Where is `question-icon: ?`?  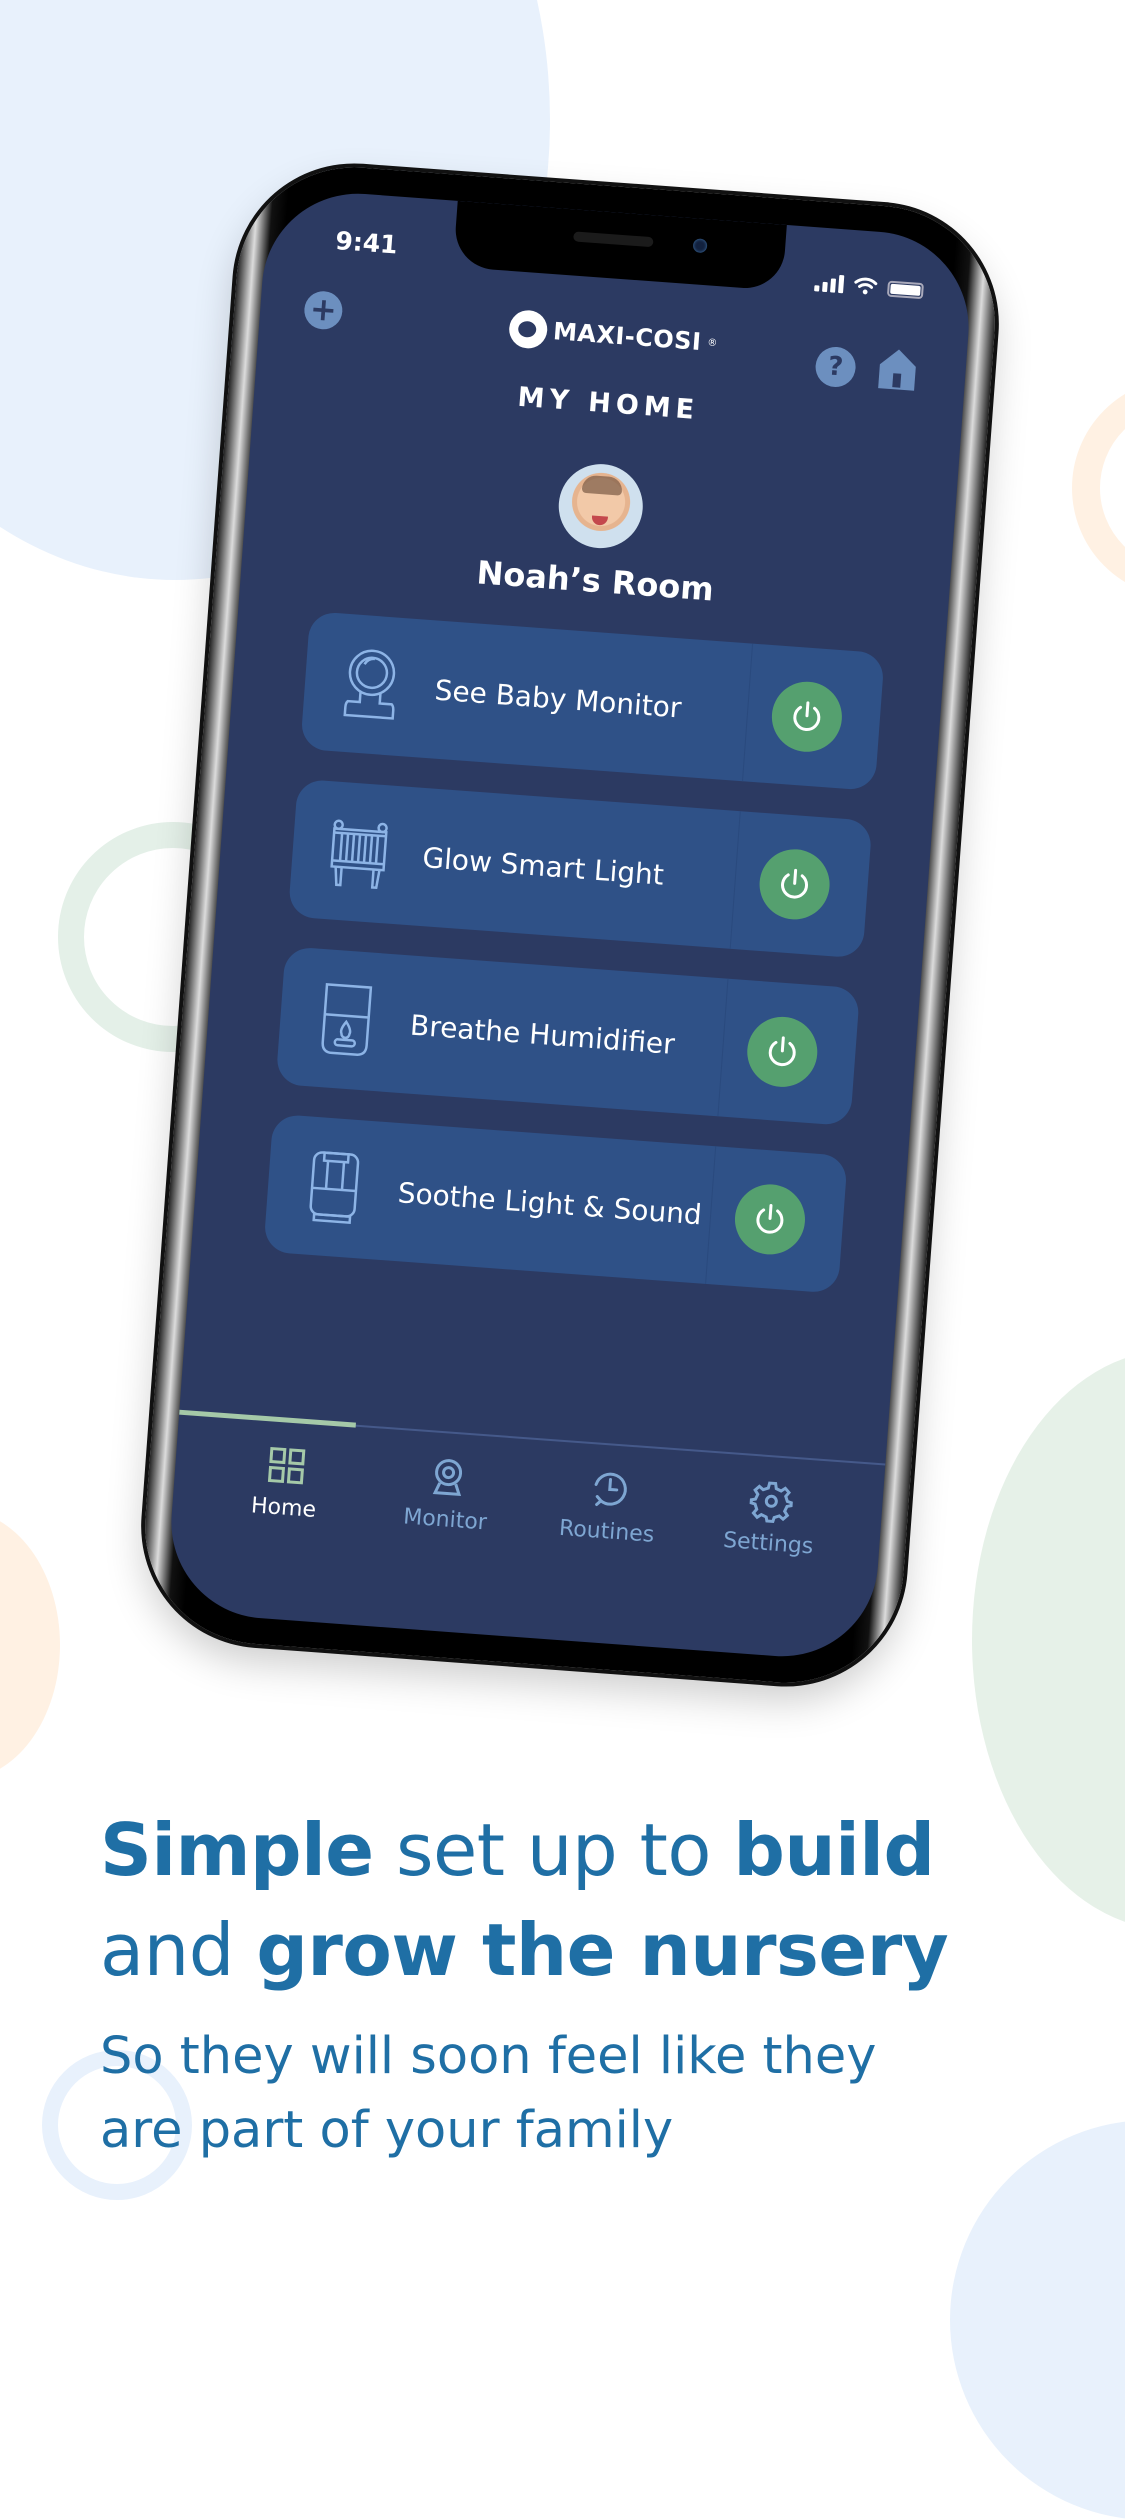 question-icon: ? is located at coordinates (835, 367).